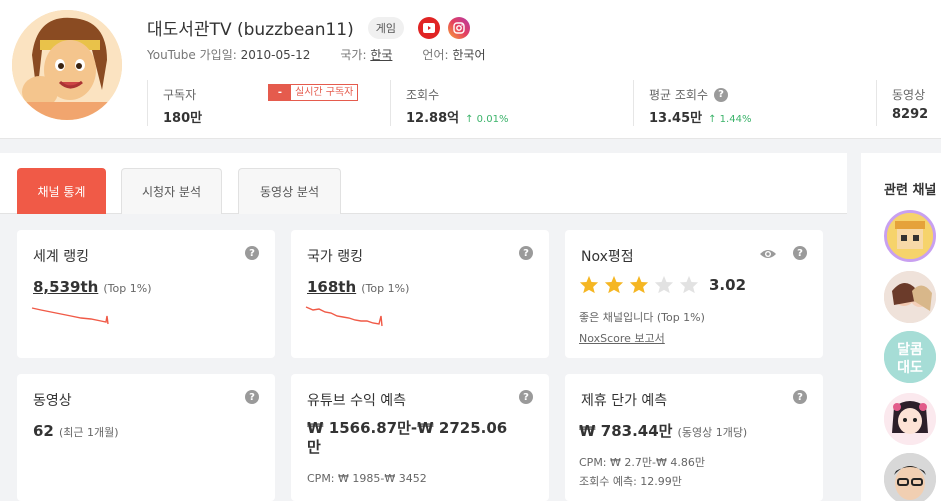 The width and height of the screenshot is (941, 501). I want to click on channel-avatar, so click(67, 65).